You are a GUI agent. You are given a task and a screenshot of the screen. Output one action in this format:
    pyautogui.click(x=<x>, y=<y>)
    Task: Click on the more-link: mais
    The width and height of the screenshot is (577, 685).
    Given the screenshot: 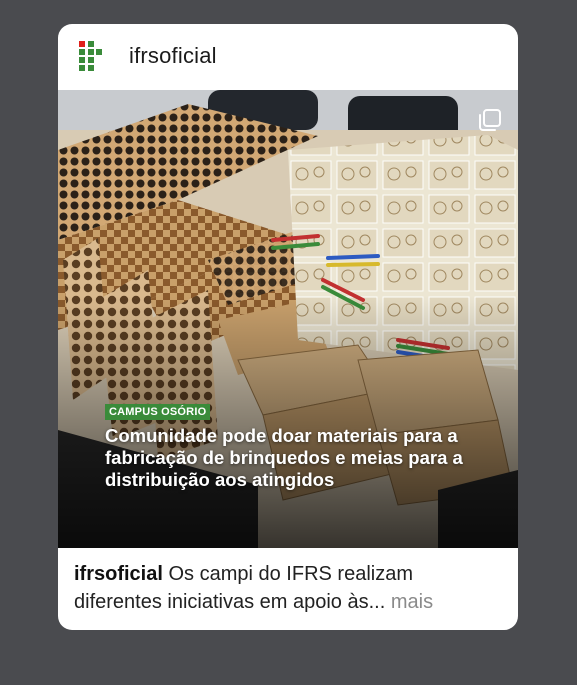 What is the action you would take?
    pyautogui.click(x=412, y=602)
    